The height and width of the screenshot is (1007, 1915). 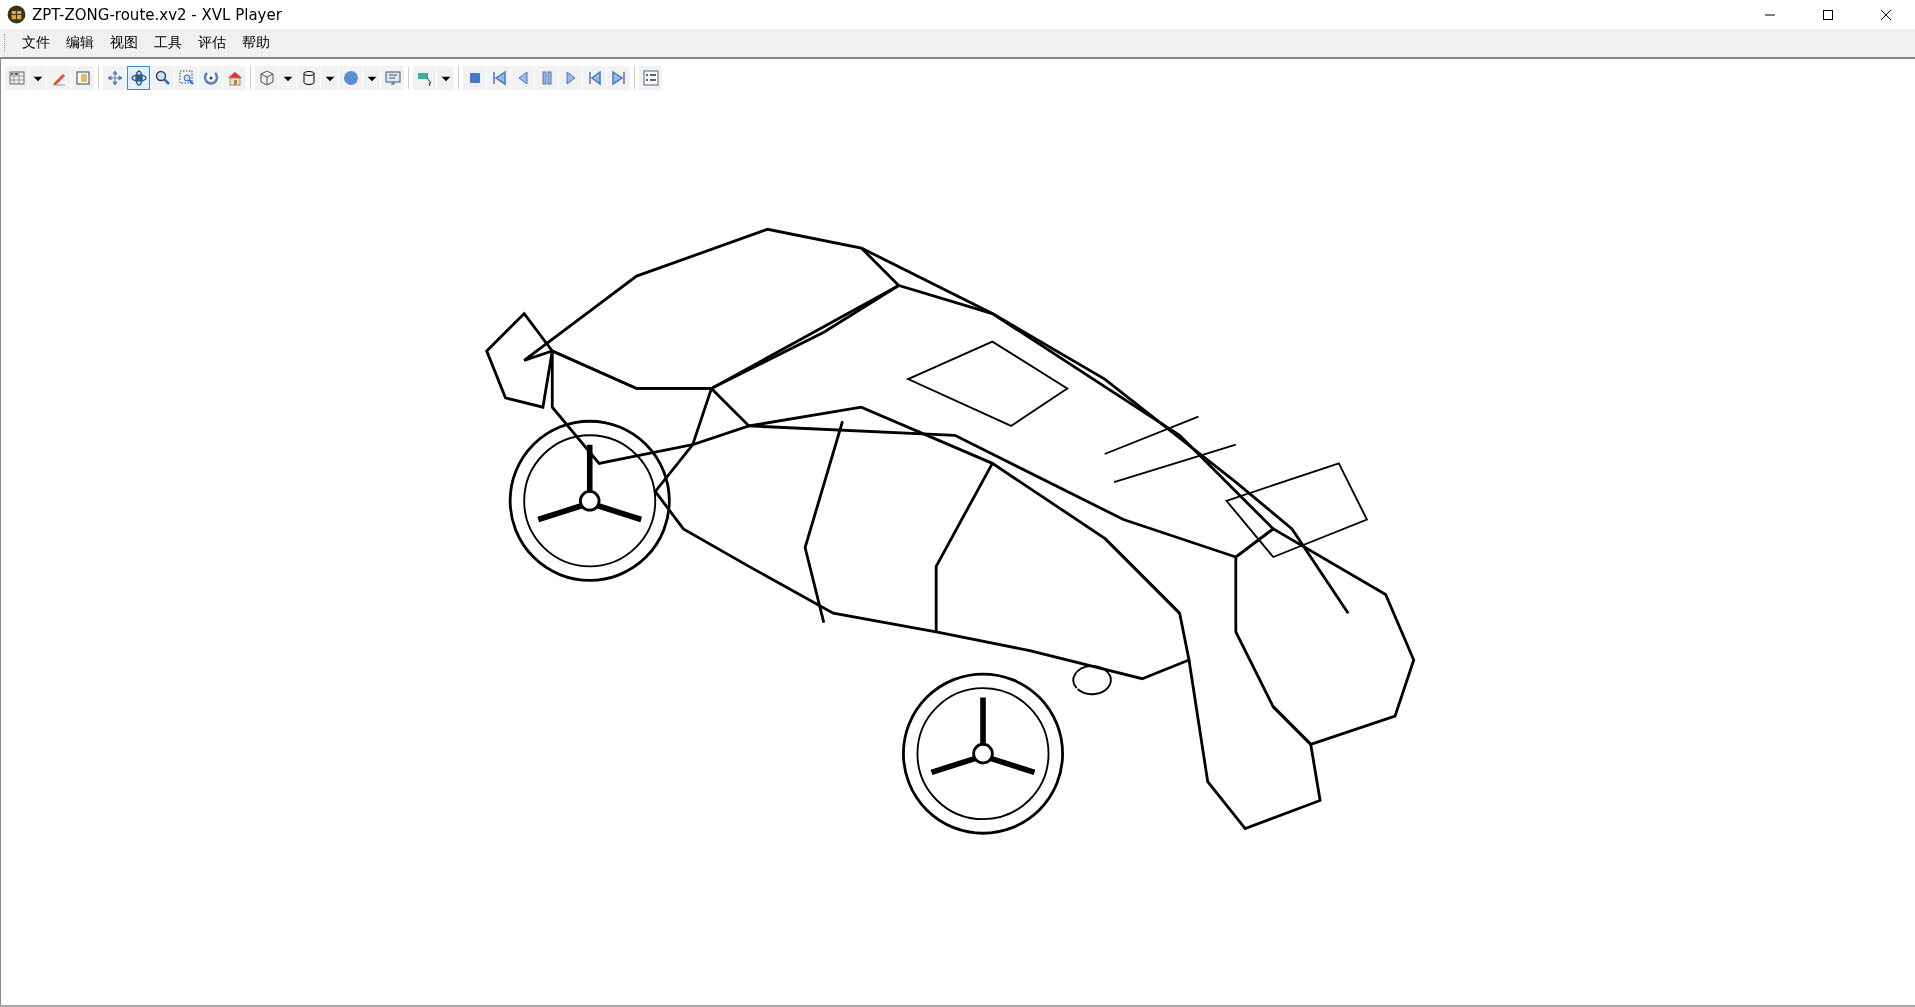 What do you see at coordinates (124, 43) in the screenshot?
I see `menu-item: 视图` at bounding box center [124, 43].